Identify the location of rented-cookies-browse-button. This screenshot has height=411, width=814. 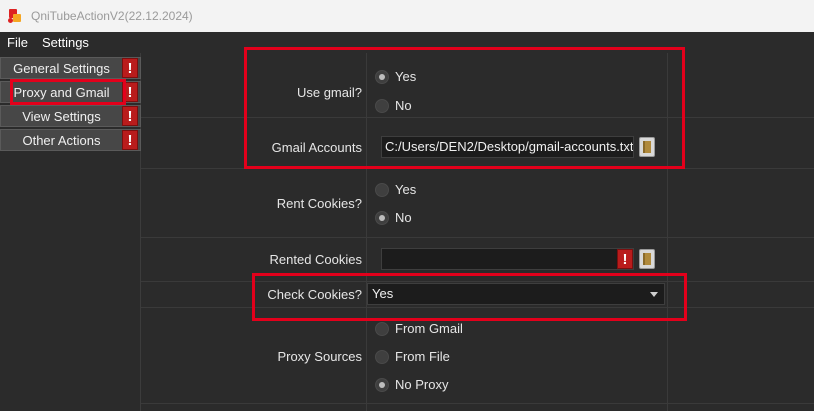
(647, 259).